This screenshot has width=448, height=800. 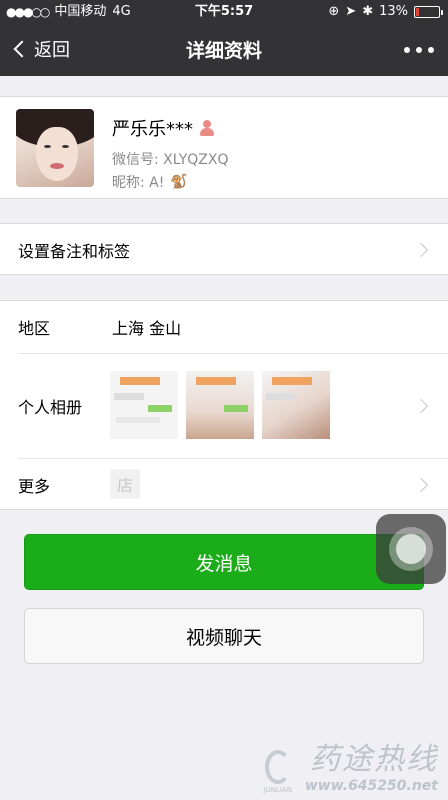 I want to click on watermark-text: 药途热线, so click(x=374, y=759).